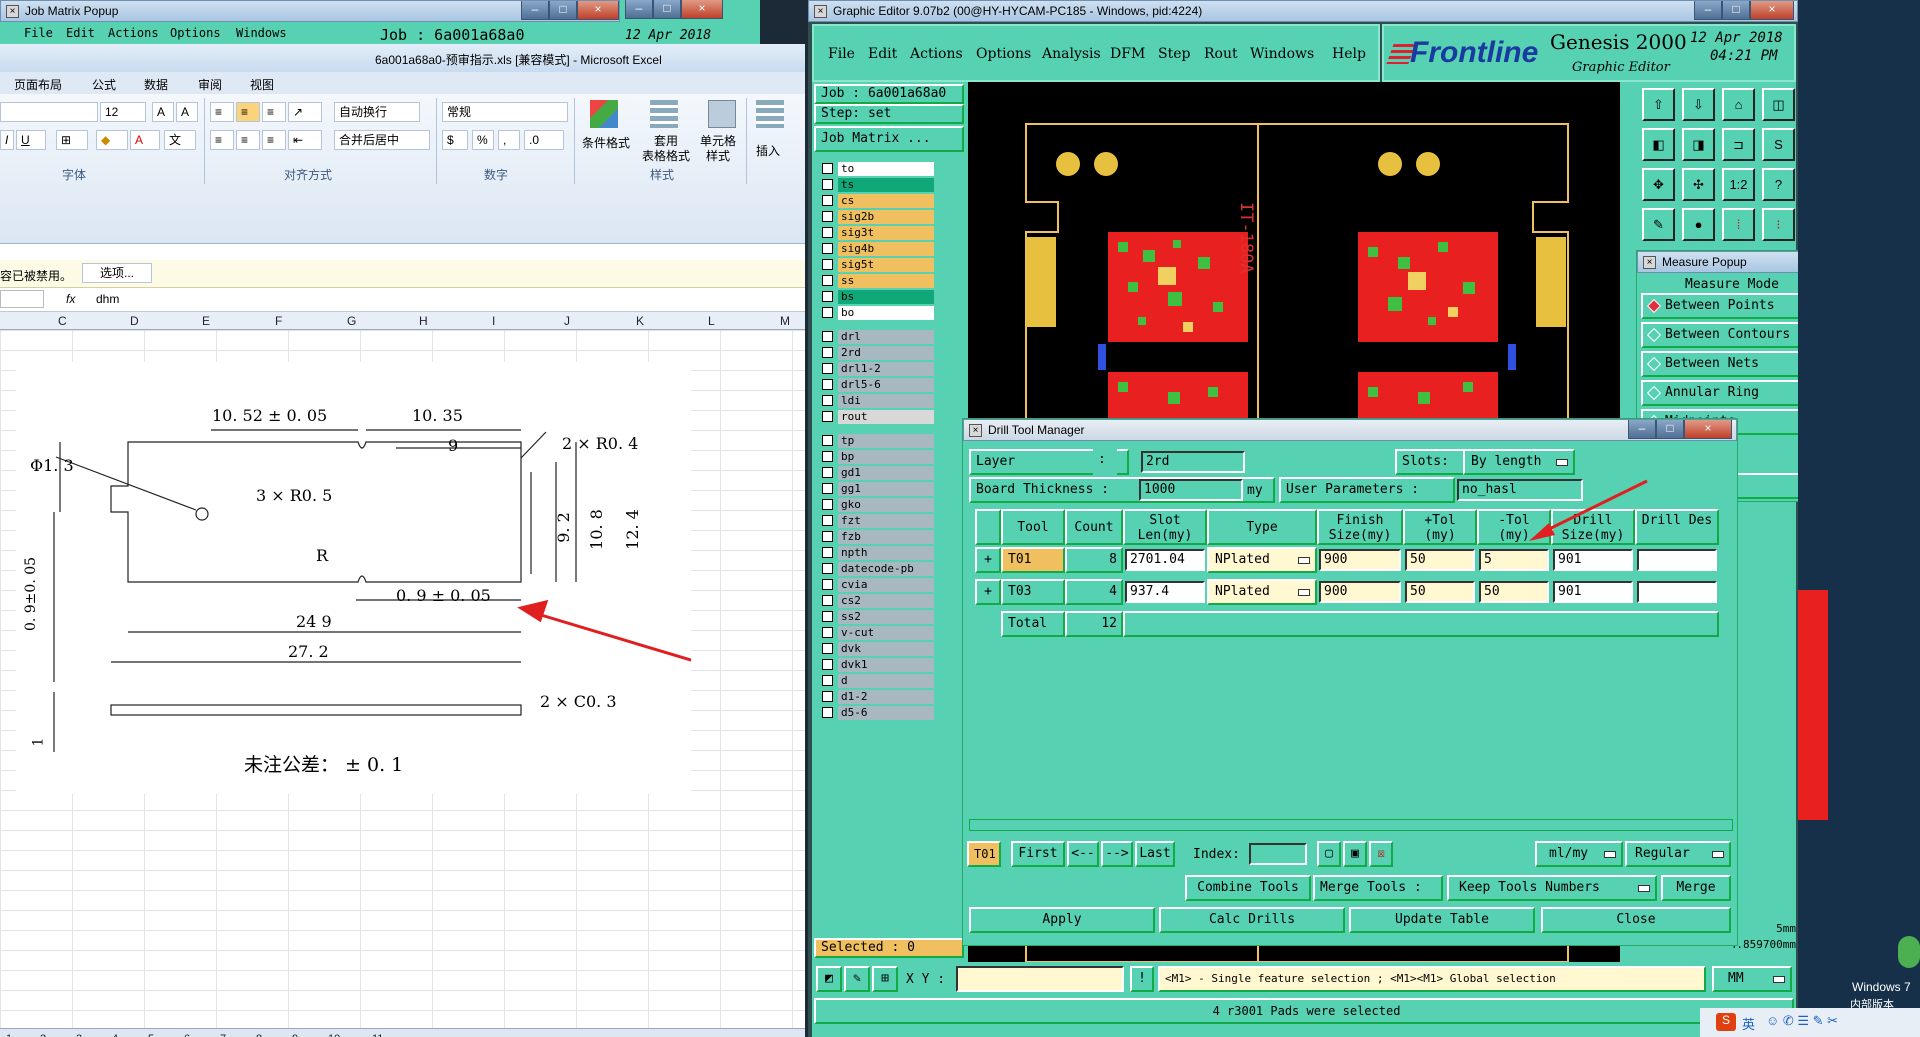  Describe the element at coordinates (886, 601) in the screenshot. I see `layer-item: cs2` at that location.